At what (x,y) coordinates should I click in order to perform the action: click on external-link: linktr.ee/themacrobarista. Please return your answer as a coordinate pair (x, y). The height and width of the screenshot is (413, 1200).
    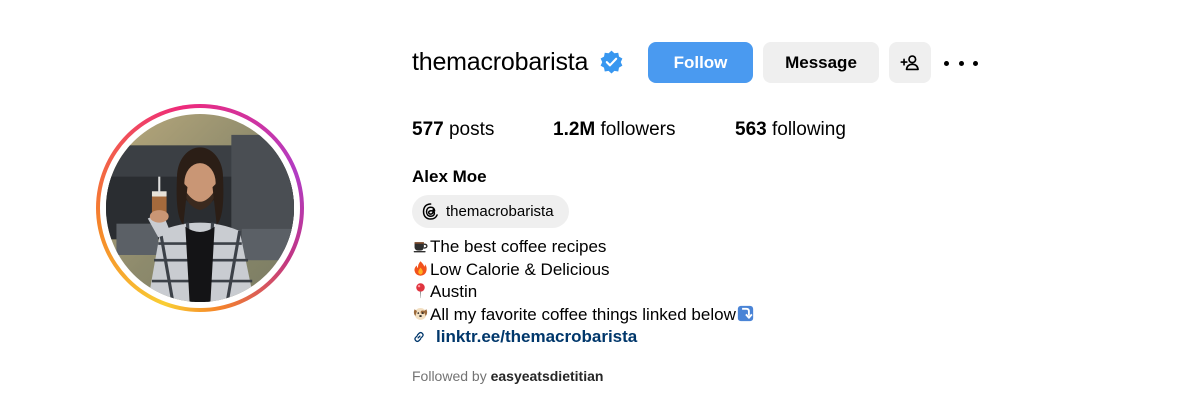
    Looking at the image, I should click on (524, 337).